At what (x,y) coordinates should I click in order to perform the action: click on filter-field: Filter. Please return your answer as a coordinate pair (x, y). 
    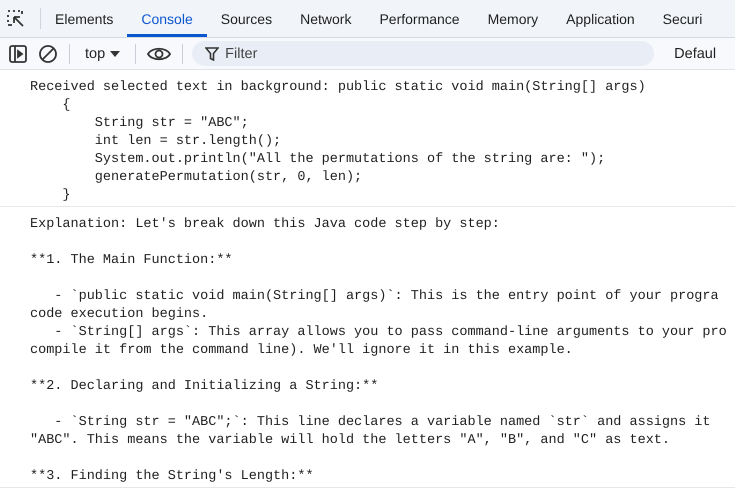
    Looking at the image, I should click on (423, 53).